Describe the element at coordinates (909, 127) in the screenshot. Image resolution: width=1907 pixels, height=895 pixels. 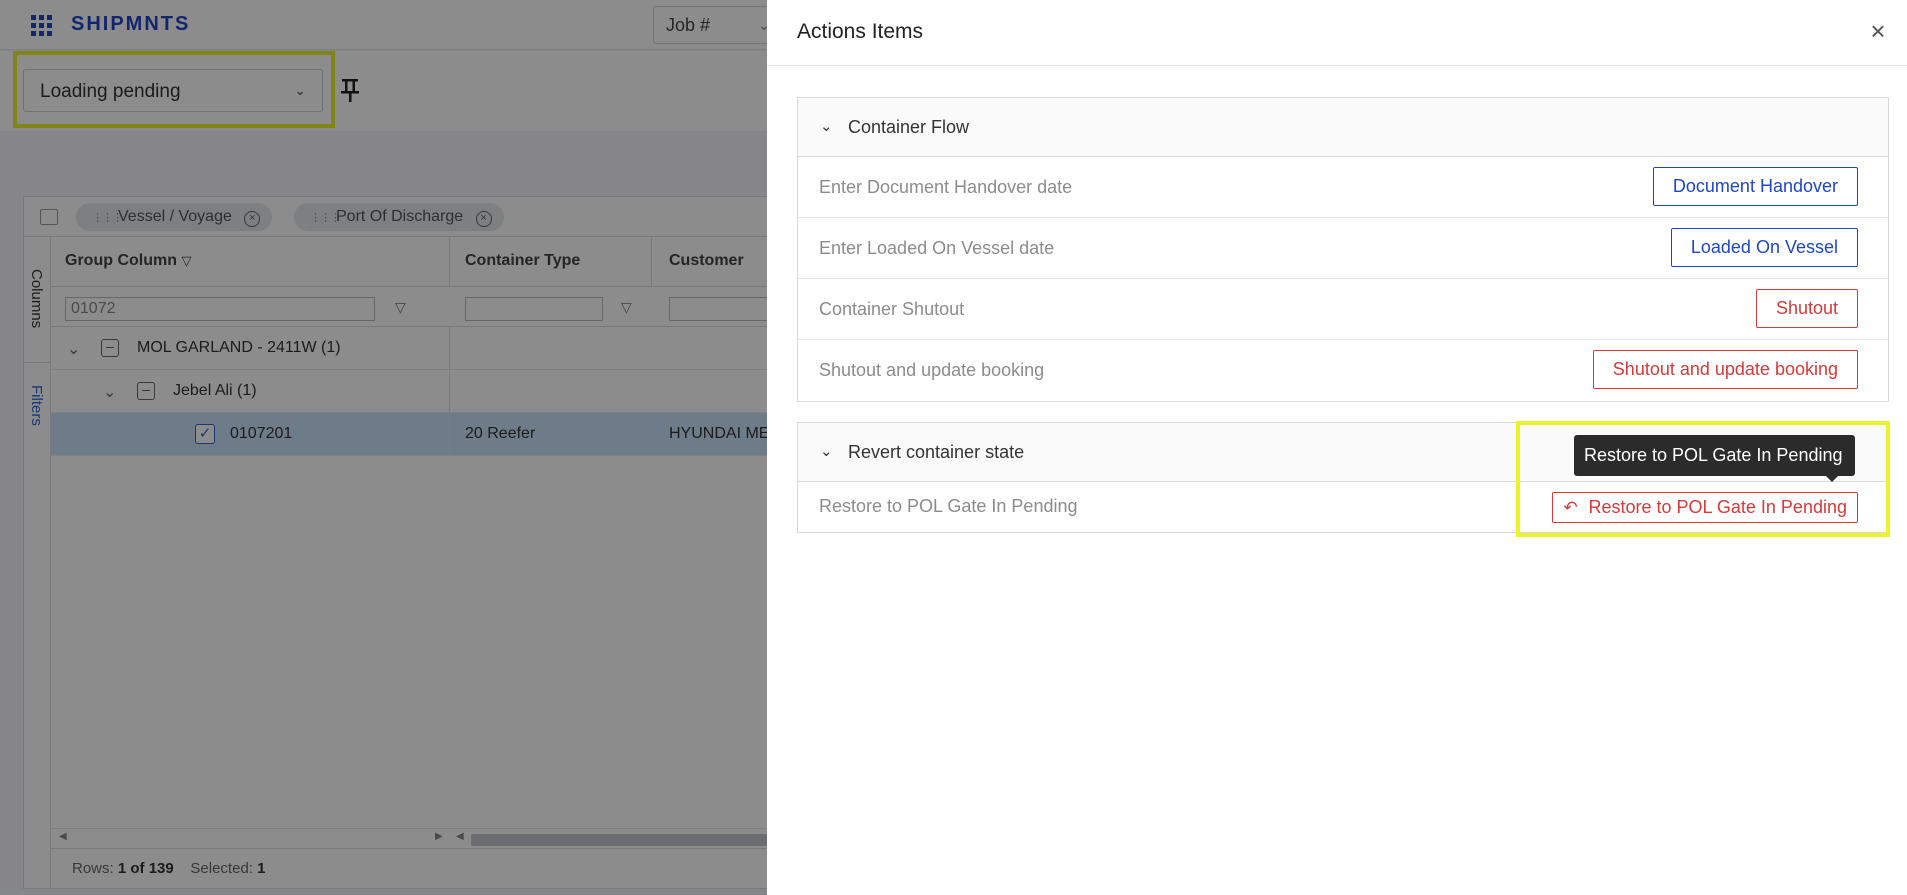
I see `panel-title: Container Flow` at that location.